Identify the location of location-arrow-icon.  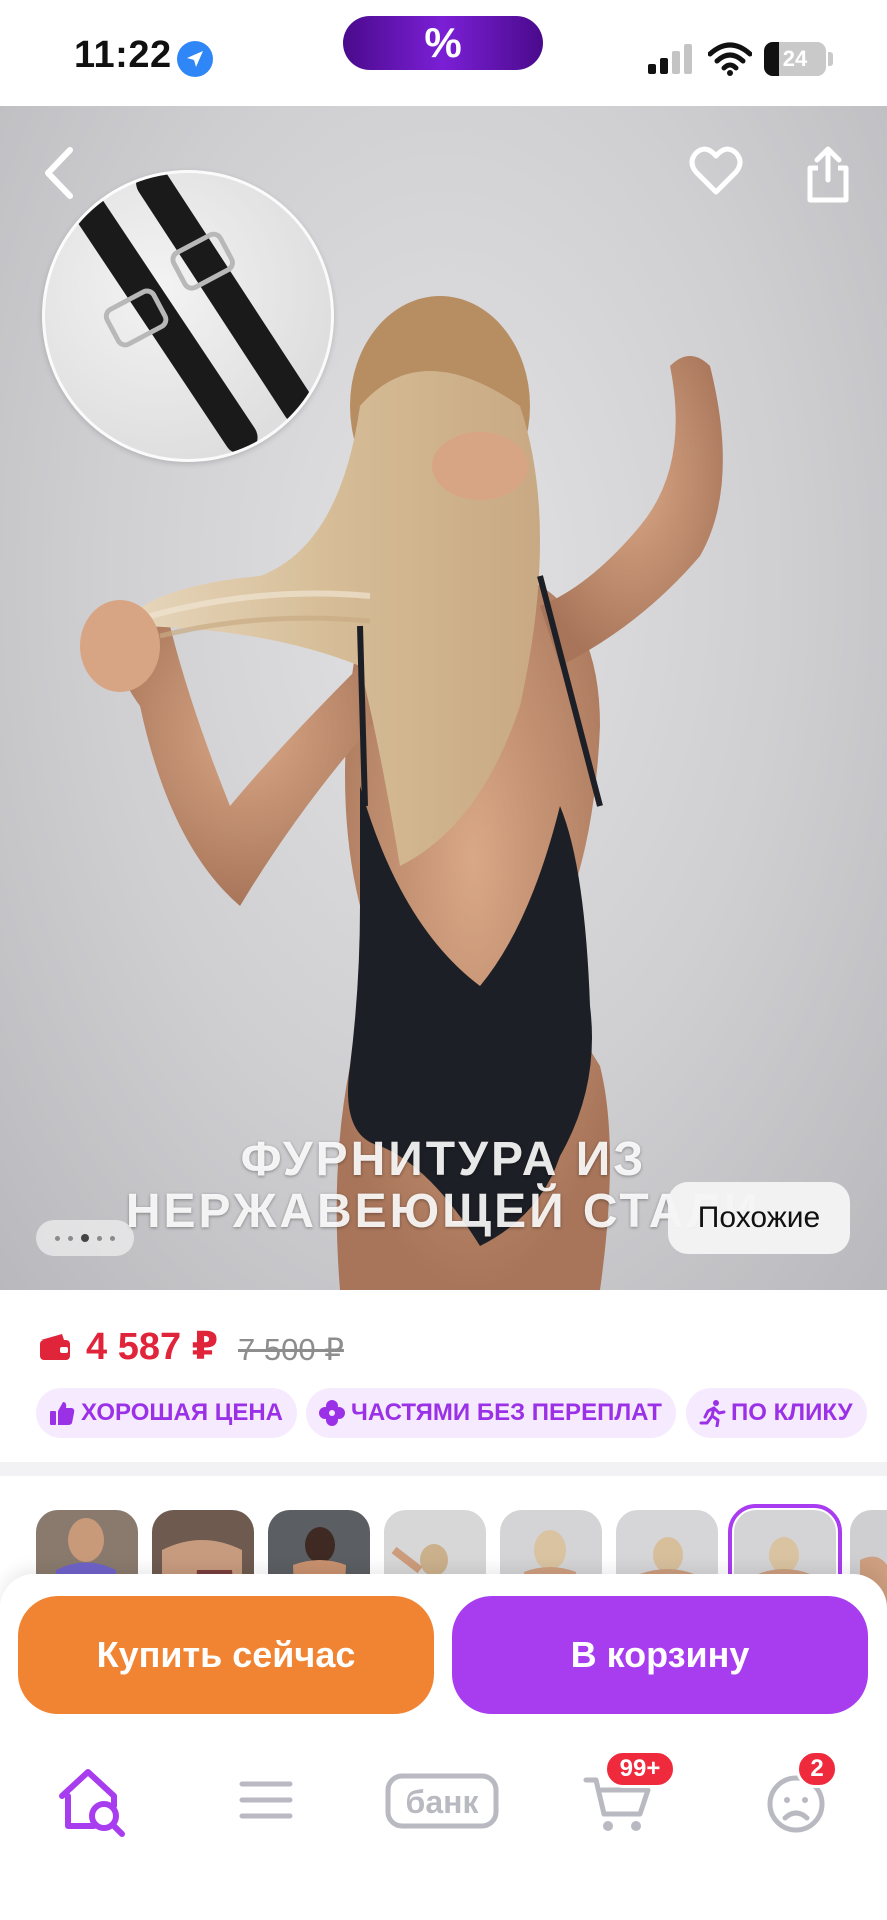
(195, 59).